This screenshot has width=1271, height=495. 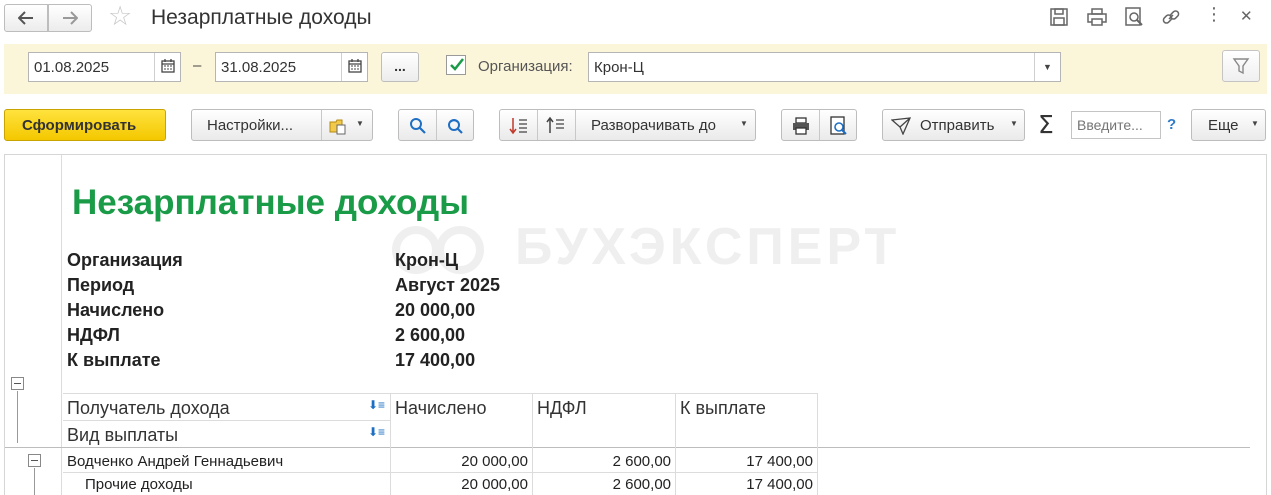 I want to click on info-label-ndfl: НДФЛ, so click(x=93, y=335).